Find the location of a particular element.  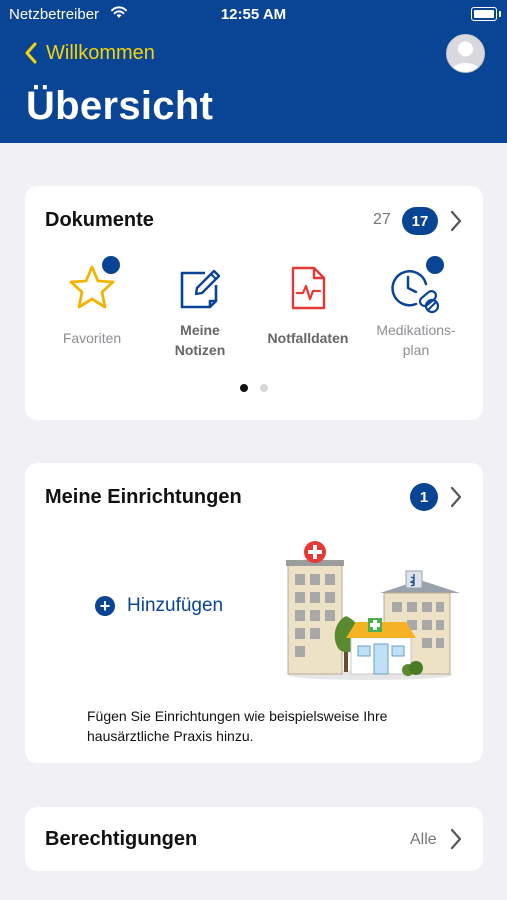

facilities-count-badge: 1 is located at coordinates (424, 497).